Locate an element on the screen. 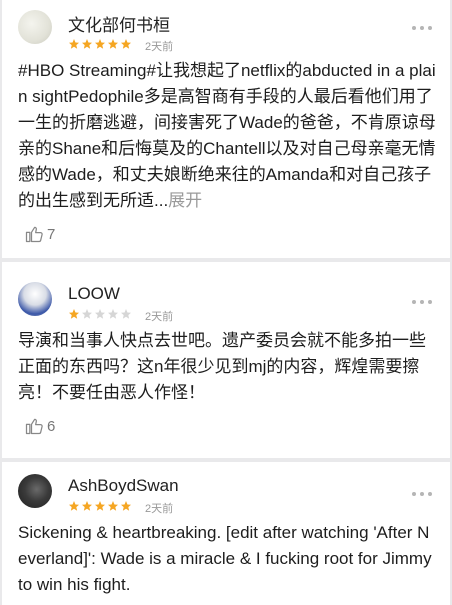 This screenshot has width=452, height=605. like-button: 6 is located at coordinates (39, 426).